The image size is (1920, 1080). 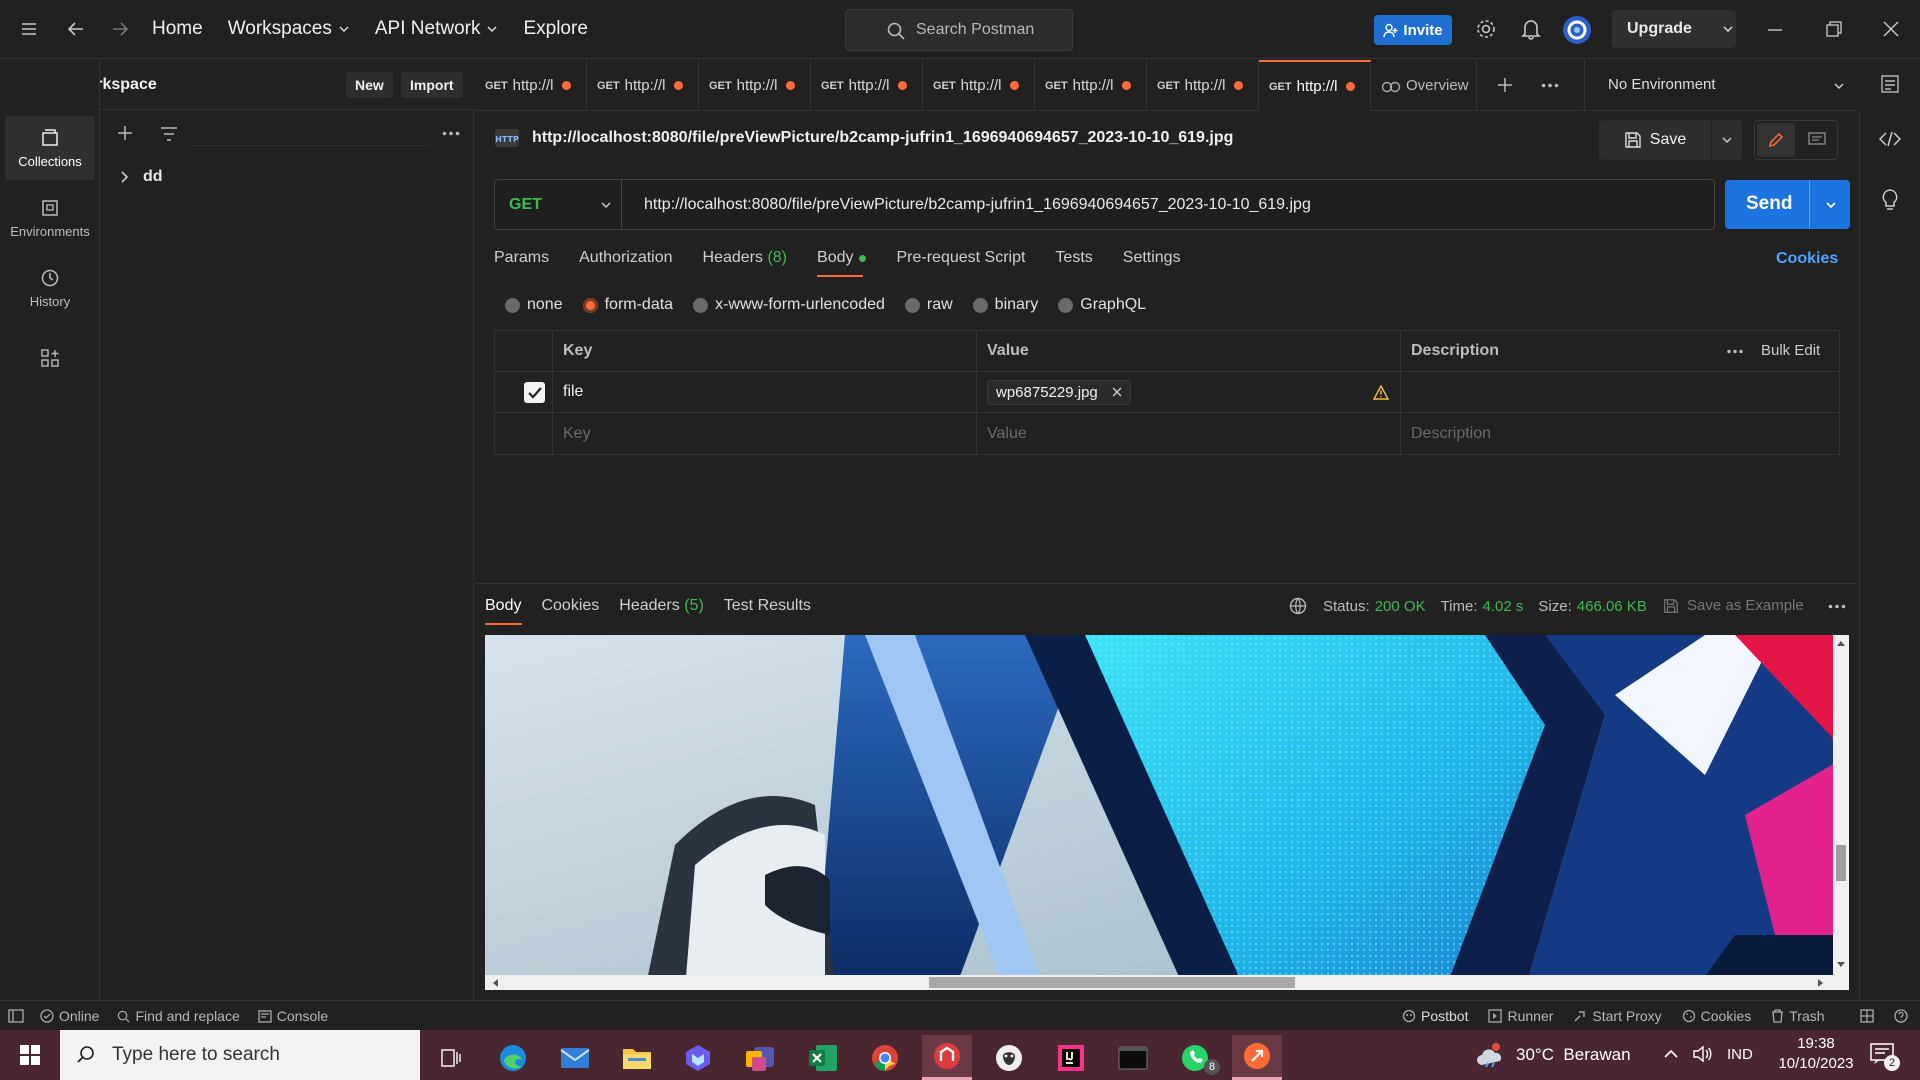 I want to click on filter-icon, so click(x=169, y=134).